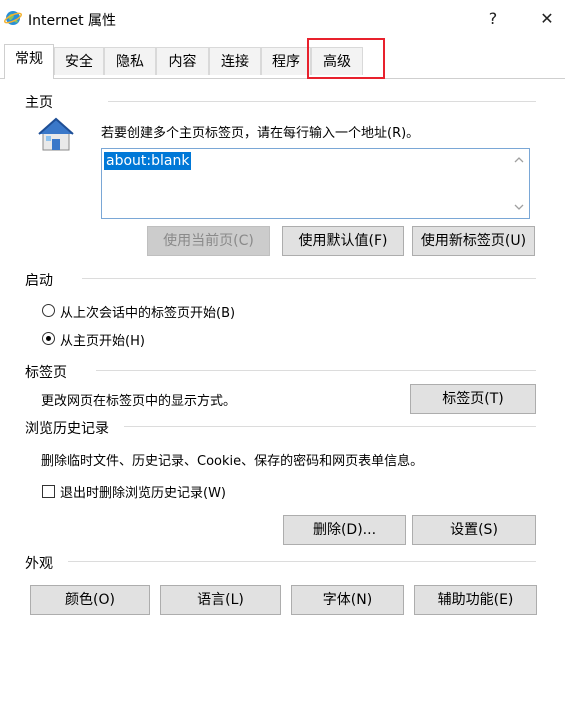 The image size is (565, 715). Describe the element at coordinates (67, 429) in the screenshot. I see `section-history-heading: 浏览历史记录` at that location.